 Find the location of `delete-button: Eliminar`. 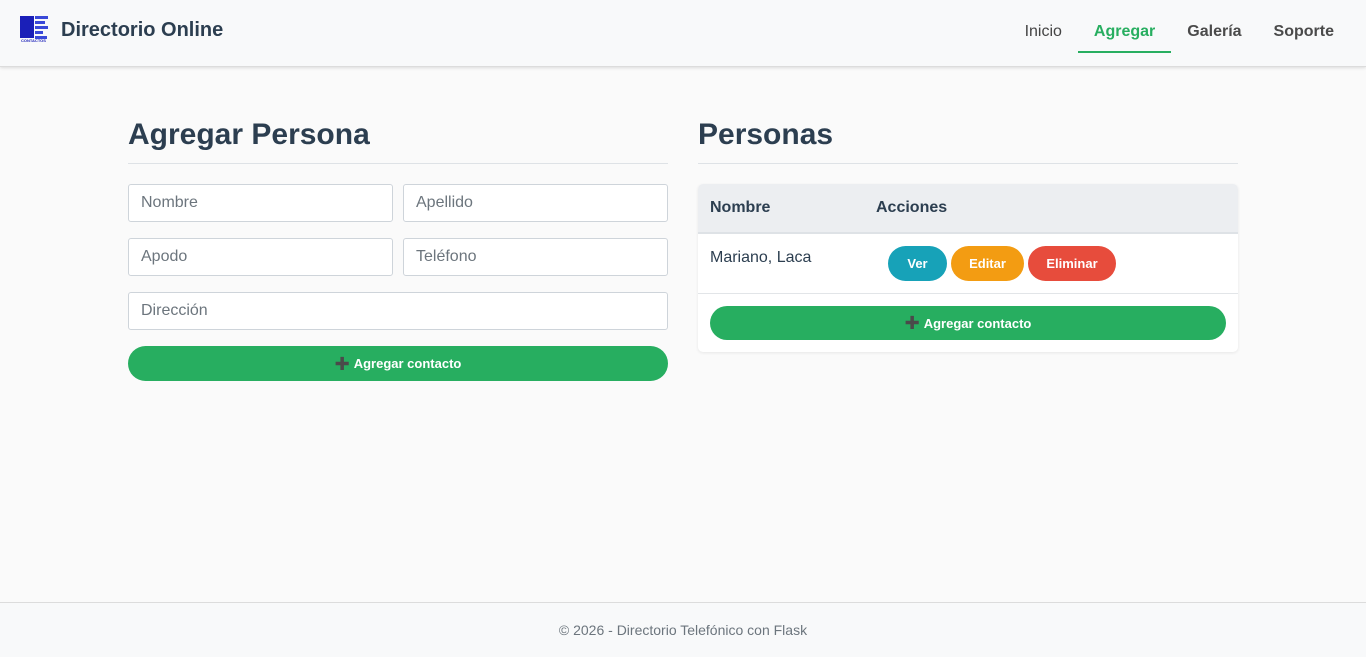

delete-button: Eliminar is located at coordinates (1072, 263).